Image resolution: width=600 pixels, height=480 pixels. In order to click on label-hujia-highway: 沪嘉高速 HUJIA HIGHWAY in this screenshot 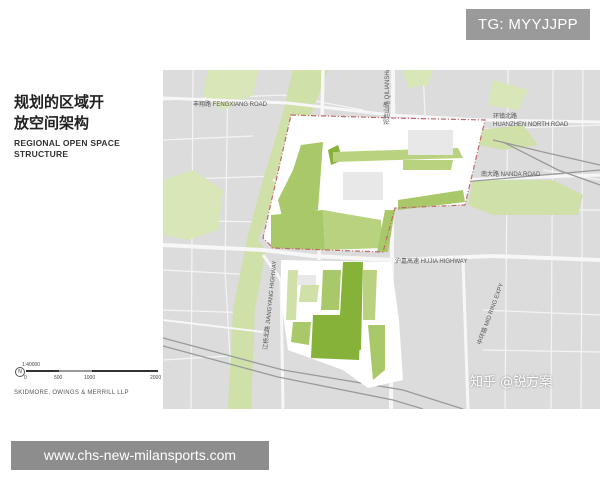, I will do `click(431, 261)`.